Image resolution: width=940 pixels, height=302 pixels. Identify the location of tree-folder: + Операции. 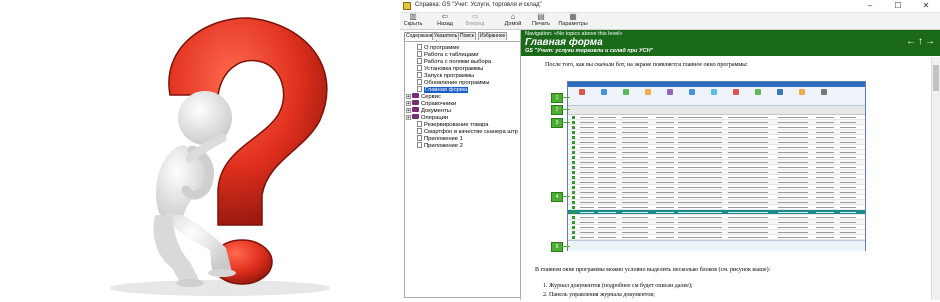
(427, 117).